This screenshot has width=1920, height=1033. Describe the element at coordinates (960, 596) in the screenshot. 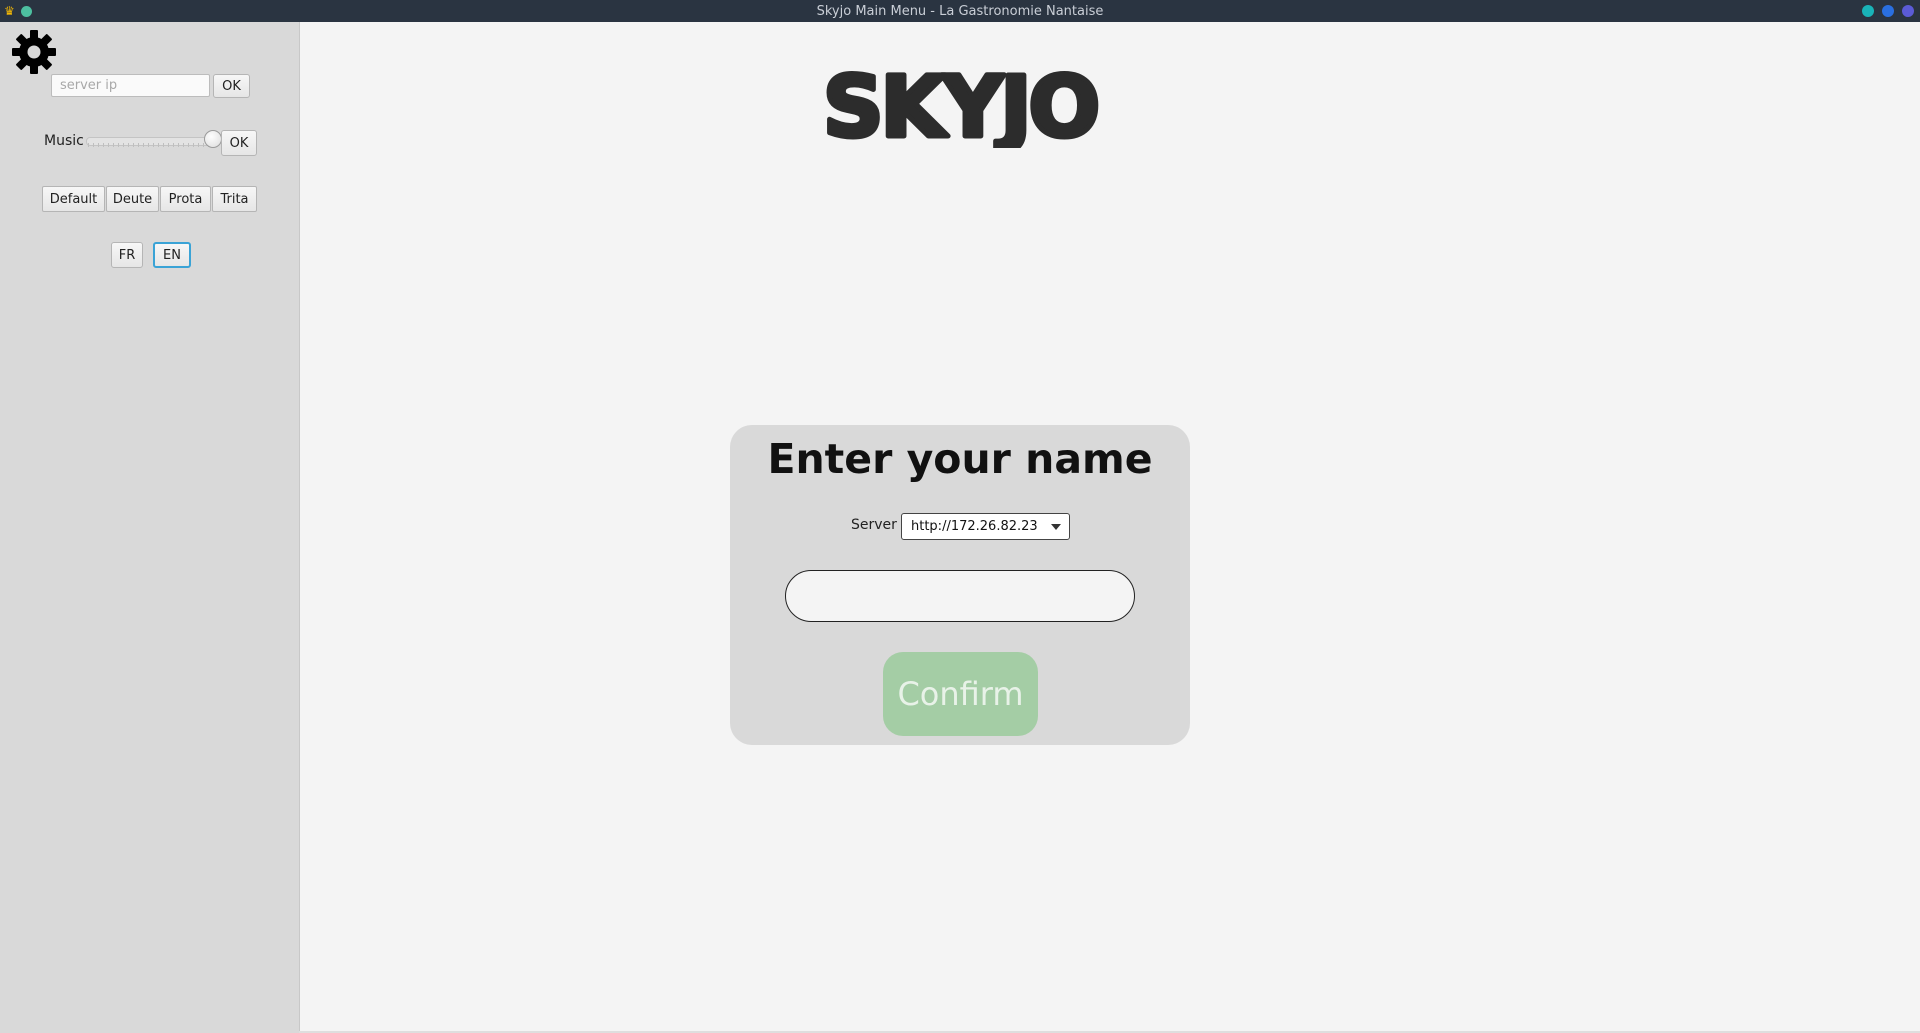

I see `player-name-input` at that location.